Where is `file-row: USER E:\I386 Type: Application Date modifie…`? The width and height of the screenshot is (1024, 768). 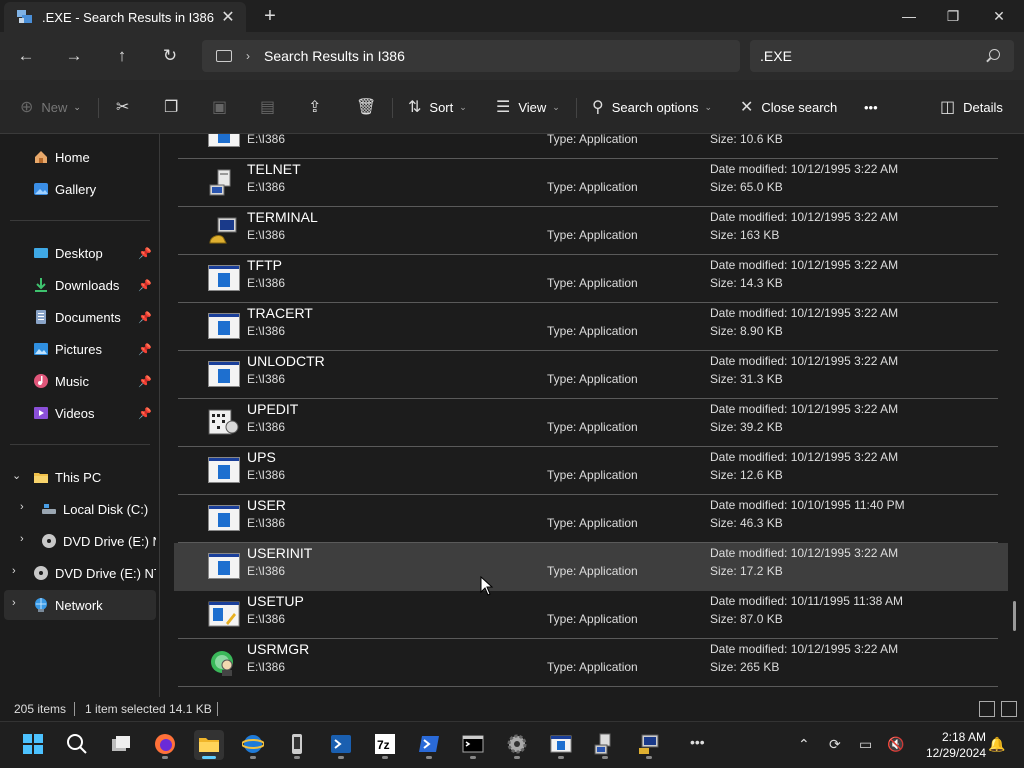 file-row: USER E:\I386 Type: Application Date modifie… is located at coordinates (588, 519).